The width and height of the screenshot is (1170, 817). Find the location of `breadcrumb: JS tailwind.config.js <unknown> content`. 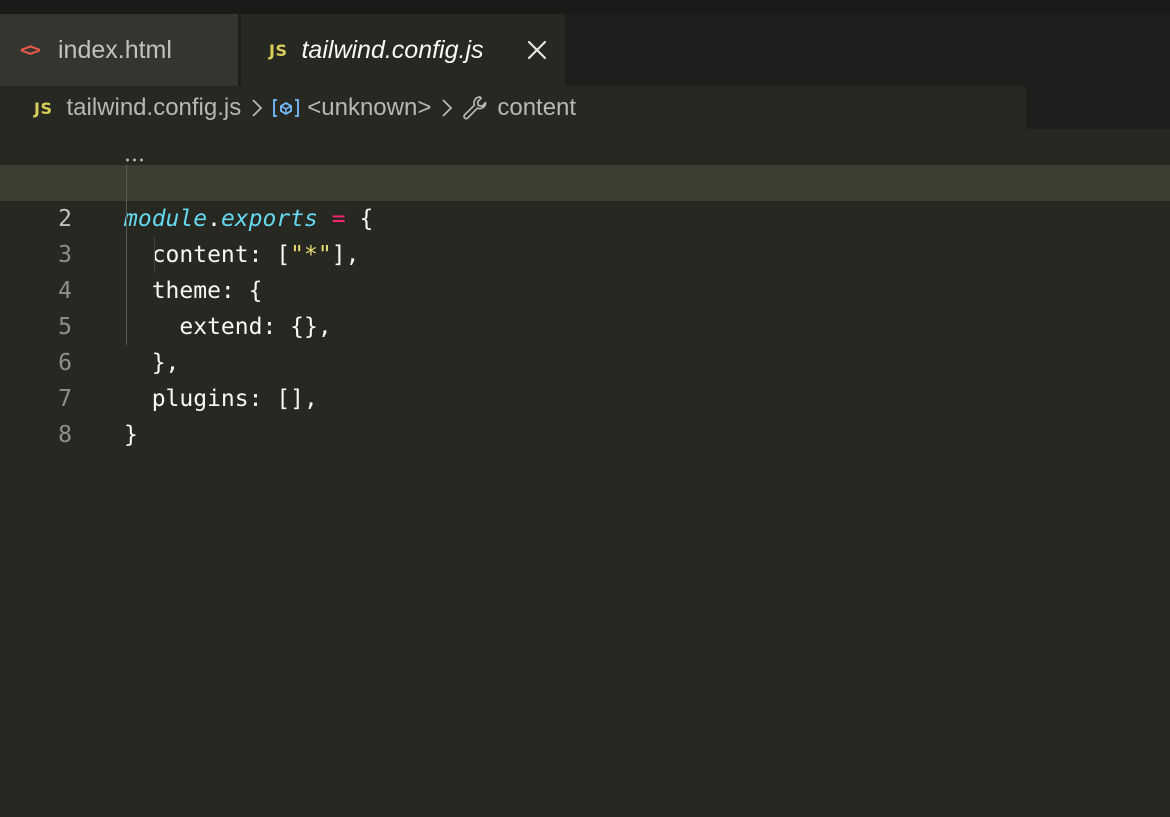

breadcrumb: JS tailwind.config.js <unknown> content is located at coordinates (513, 108).